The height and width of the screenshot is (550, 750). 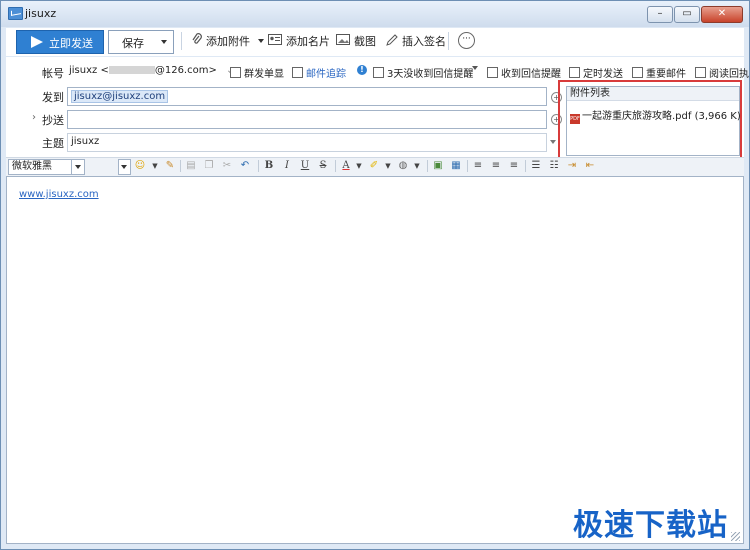 I want to click on subject-field: jisuxz, so click(x=307, y=142).